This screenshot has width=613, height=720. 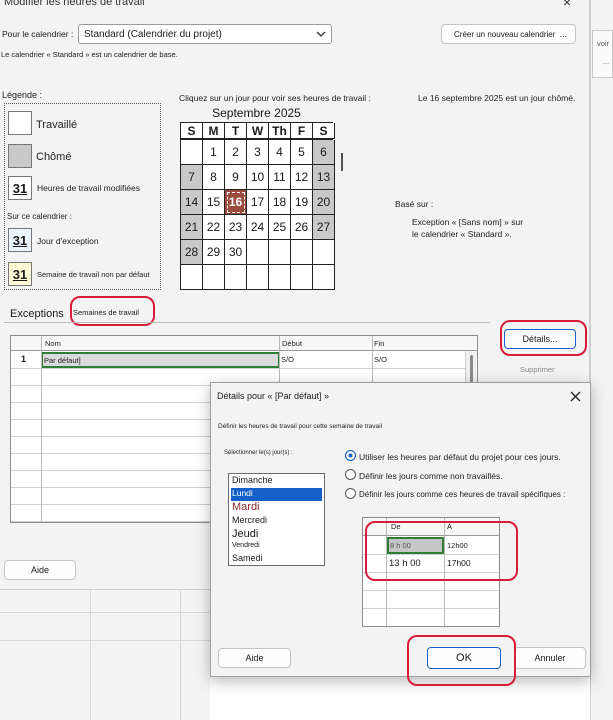 What do you see at coordinates (258, 227) in the screenshot?
I see `calendar-day: 24` at bounding box center [258, 227].